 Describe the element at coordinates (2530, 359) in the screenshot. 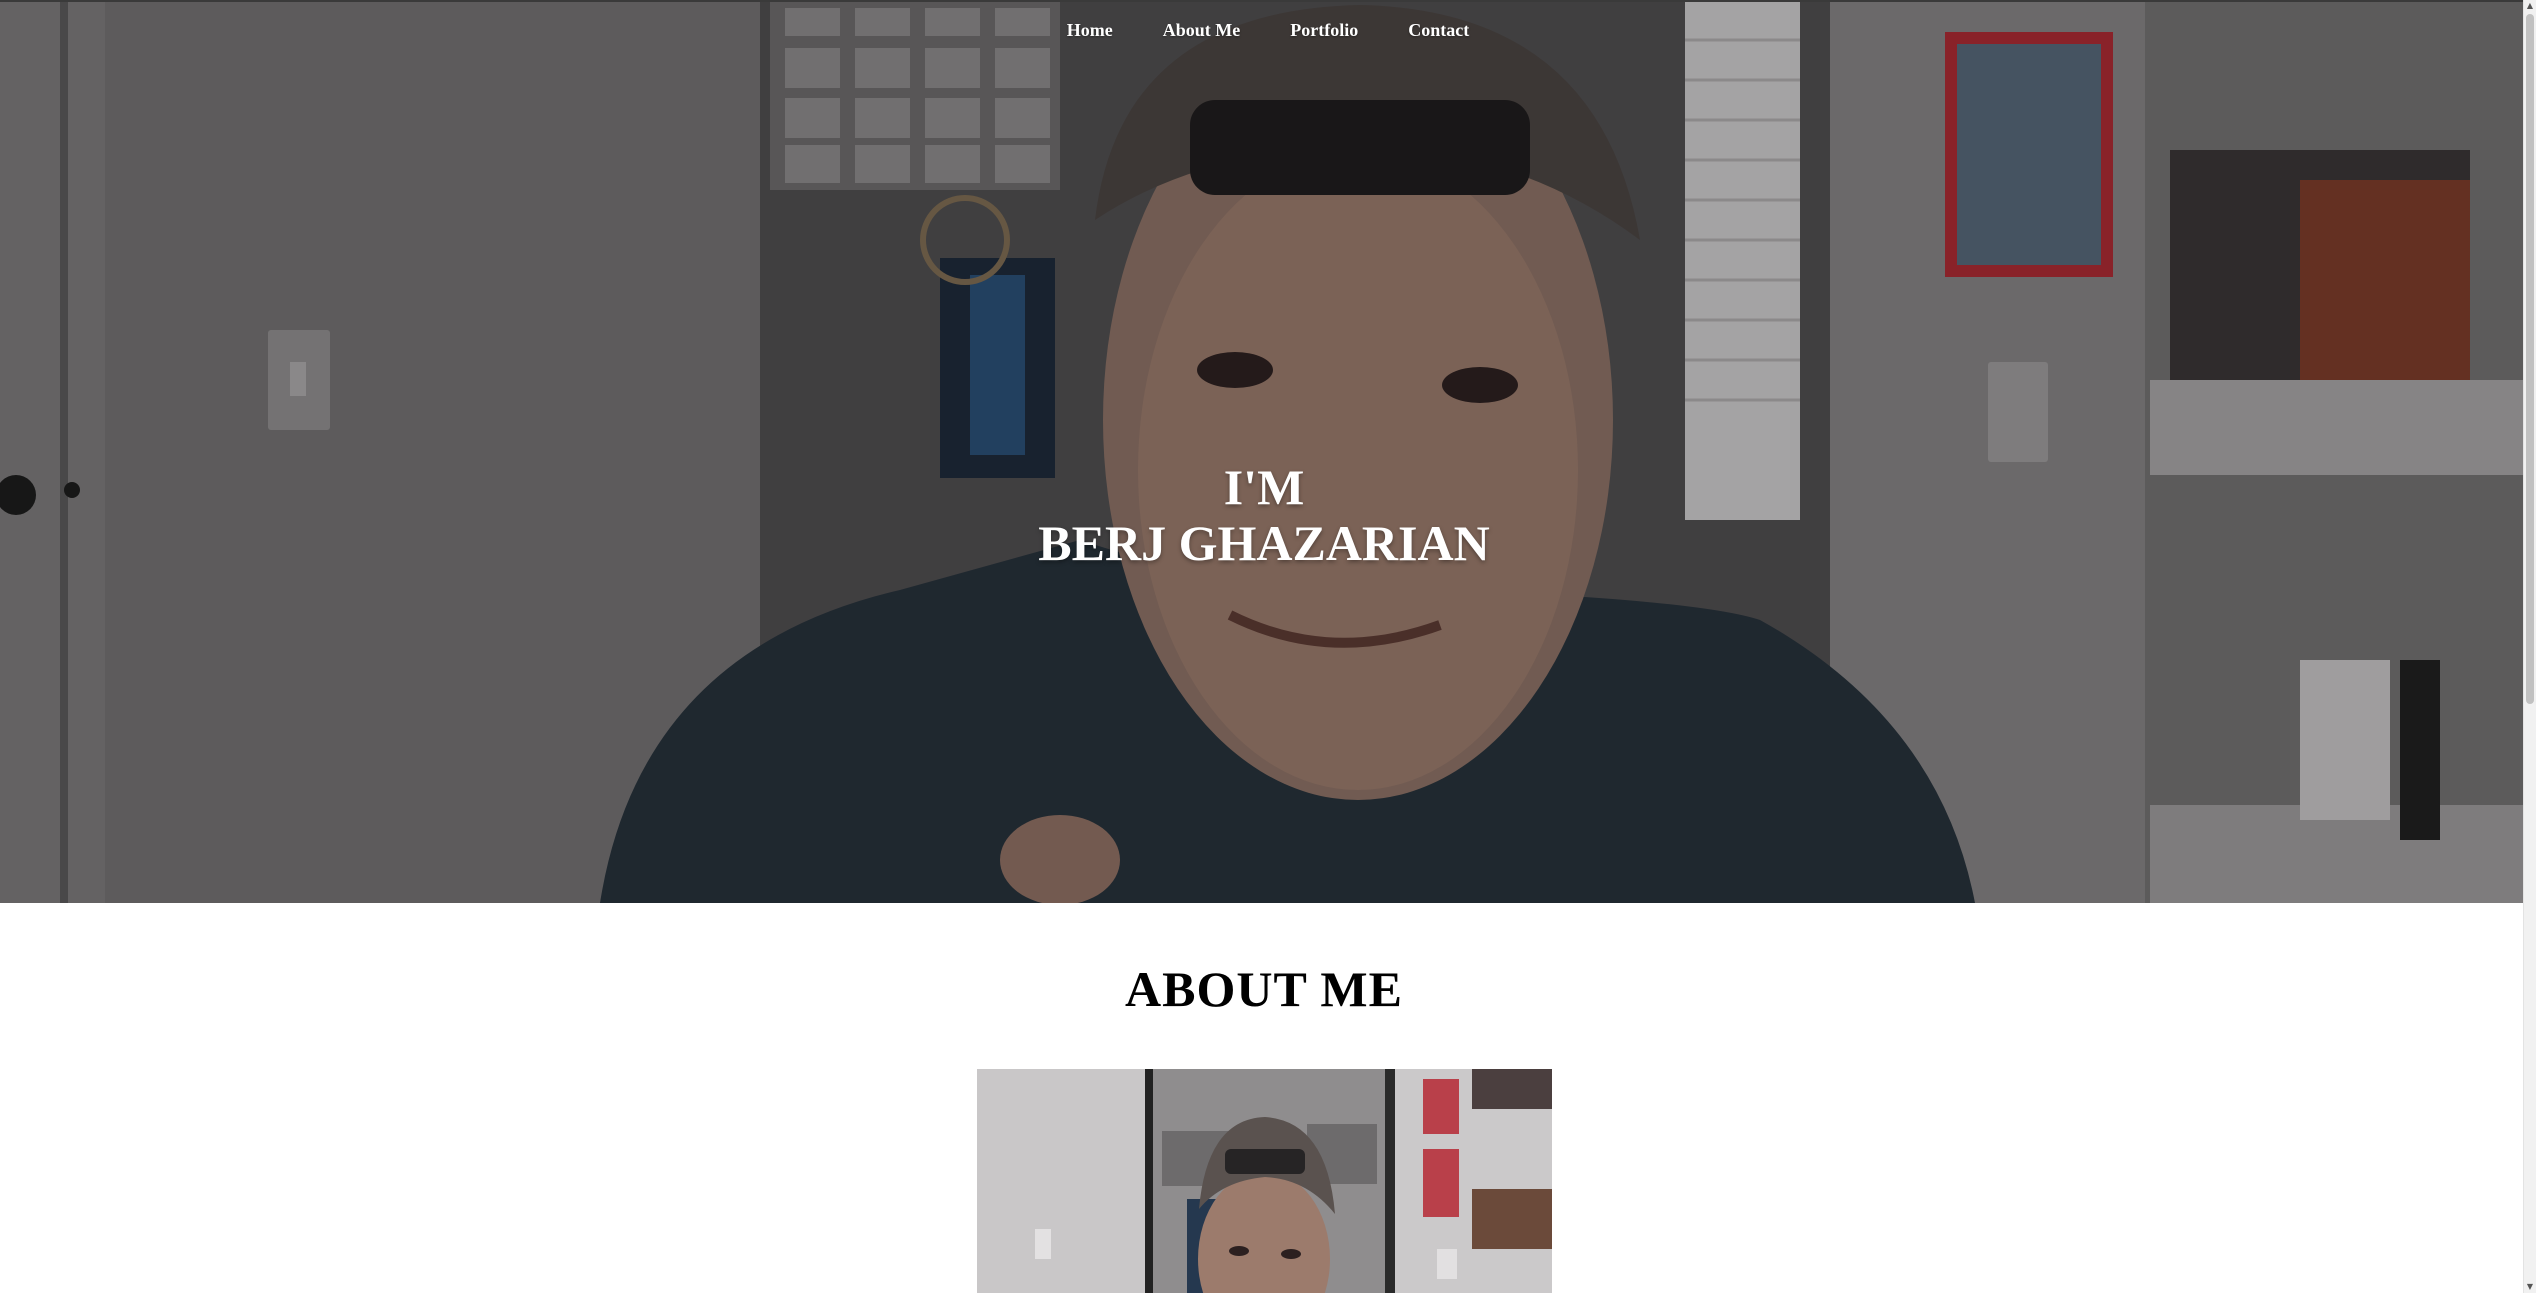

I see `scrollbar-thumb` at that location.